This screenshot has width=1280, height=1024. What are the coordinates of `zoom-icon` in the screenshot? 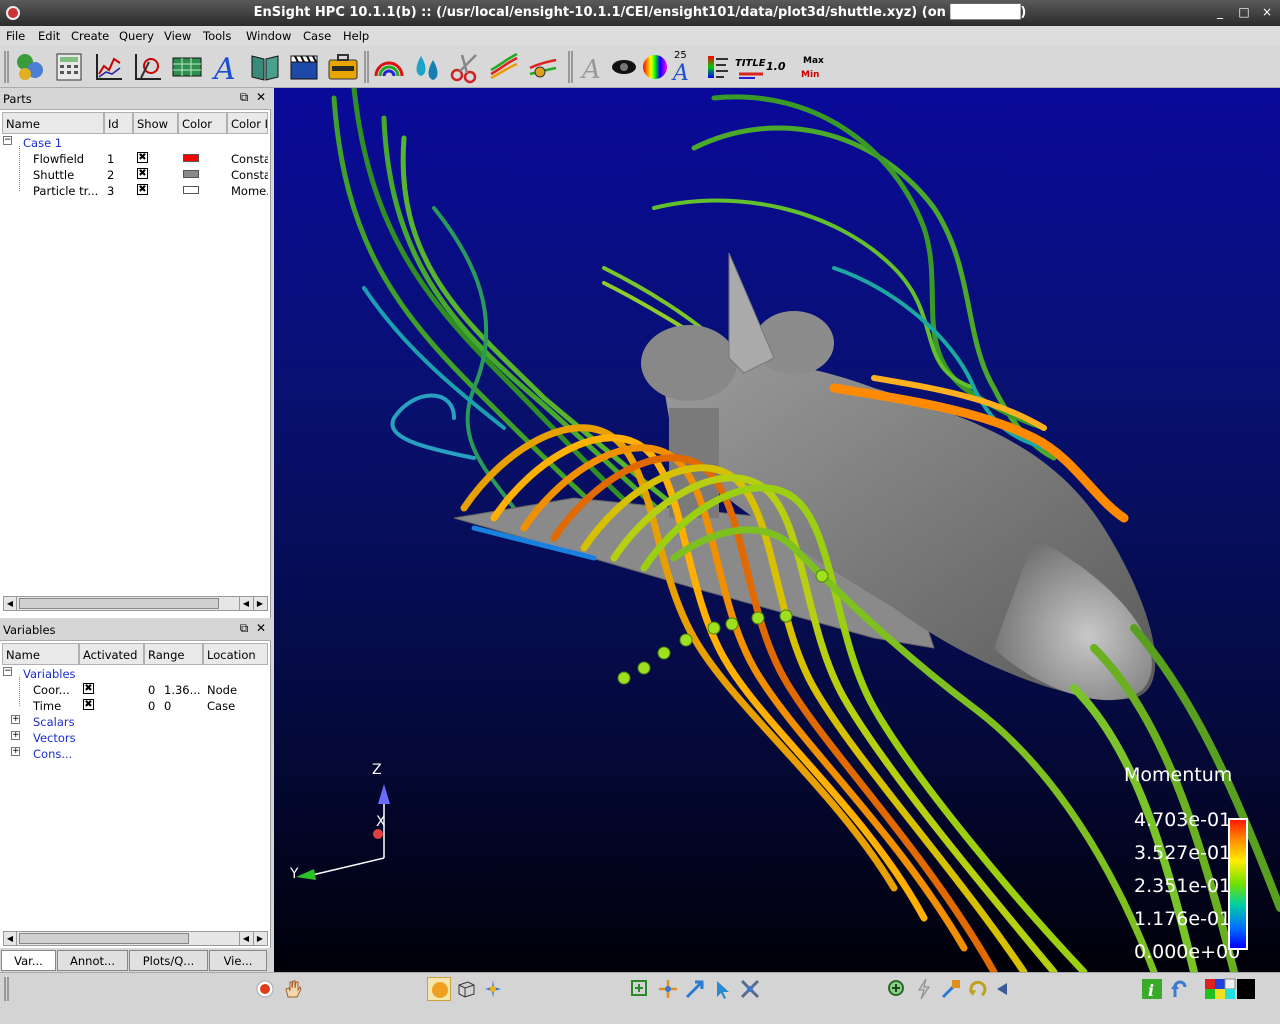 It's located at (897, 989).